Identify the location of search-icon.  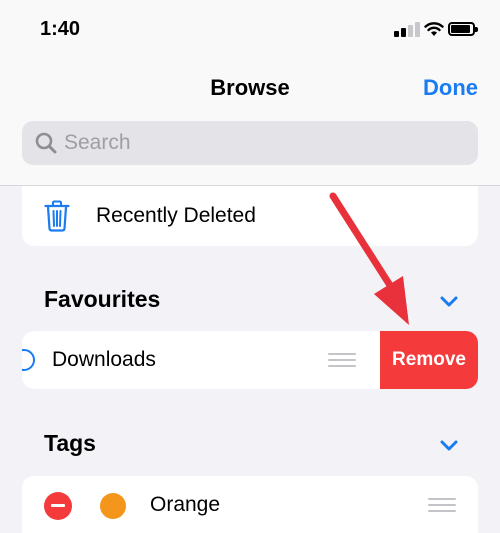
(46, 143).